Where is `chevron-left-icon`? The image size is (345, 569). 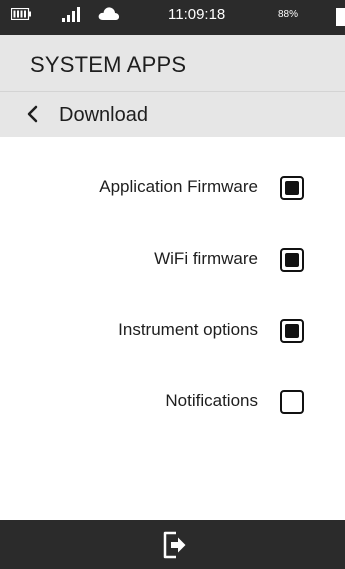
chevron-left-icon is located at coordinates (32, 116).